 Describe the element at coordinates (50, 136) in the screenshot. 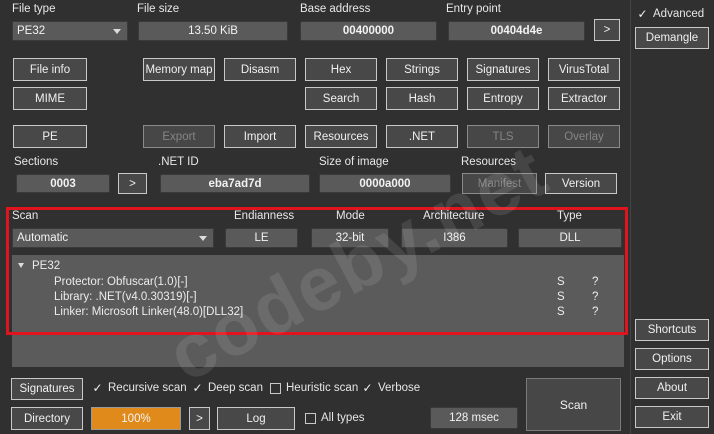

I see `pe-button: PE` at that location.